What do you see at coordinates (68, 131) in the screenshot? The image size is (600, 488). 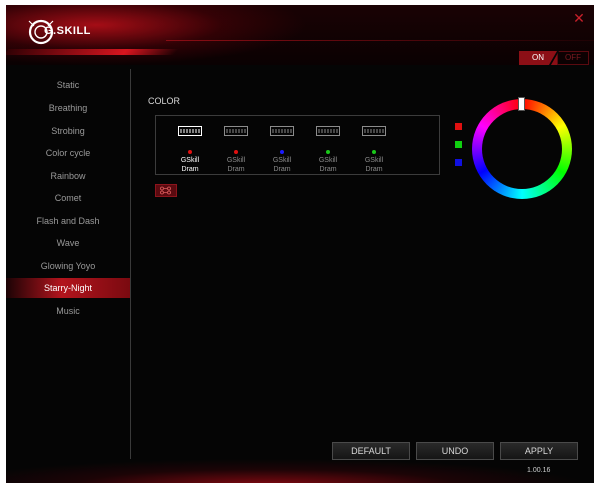 I see `sidebar-item-strobing: Strobing` at bounding box center [68, 131].